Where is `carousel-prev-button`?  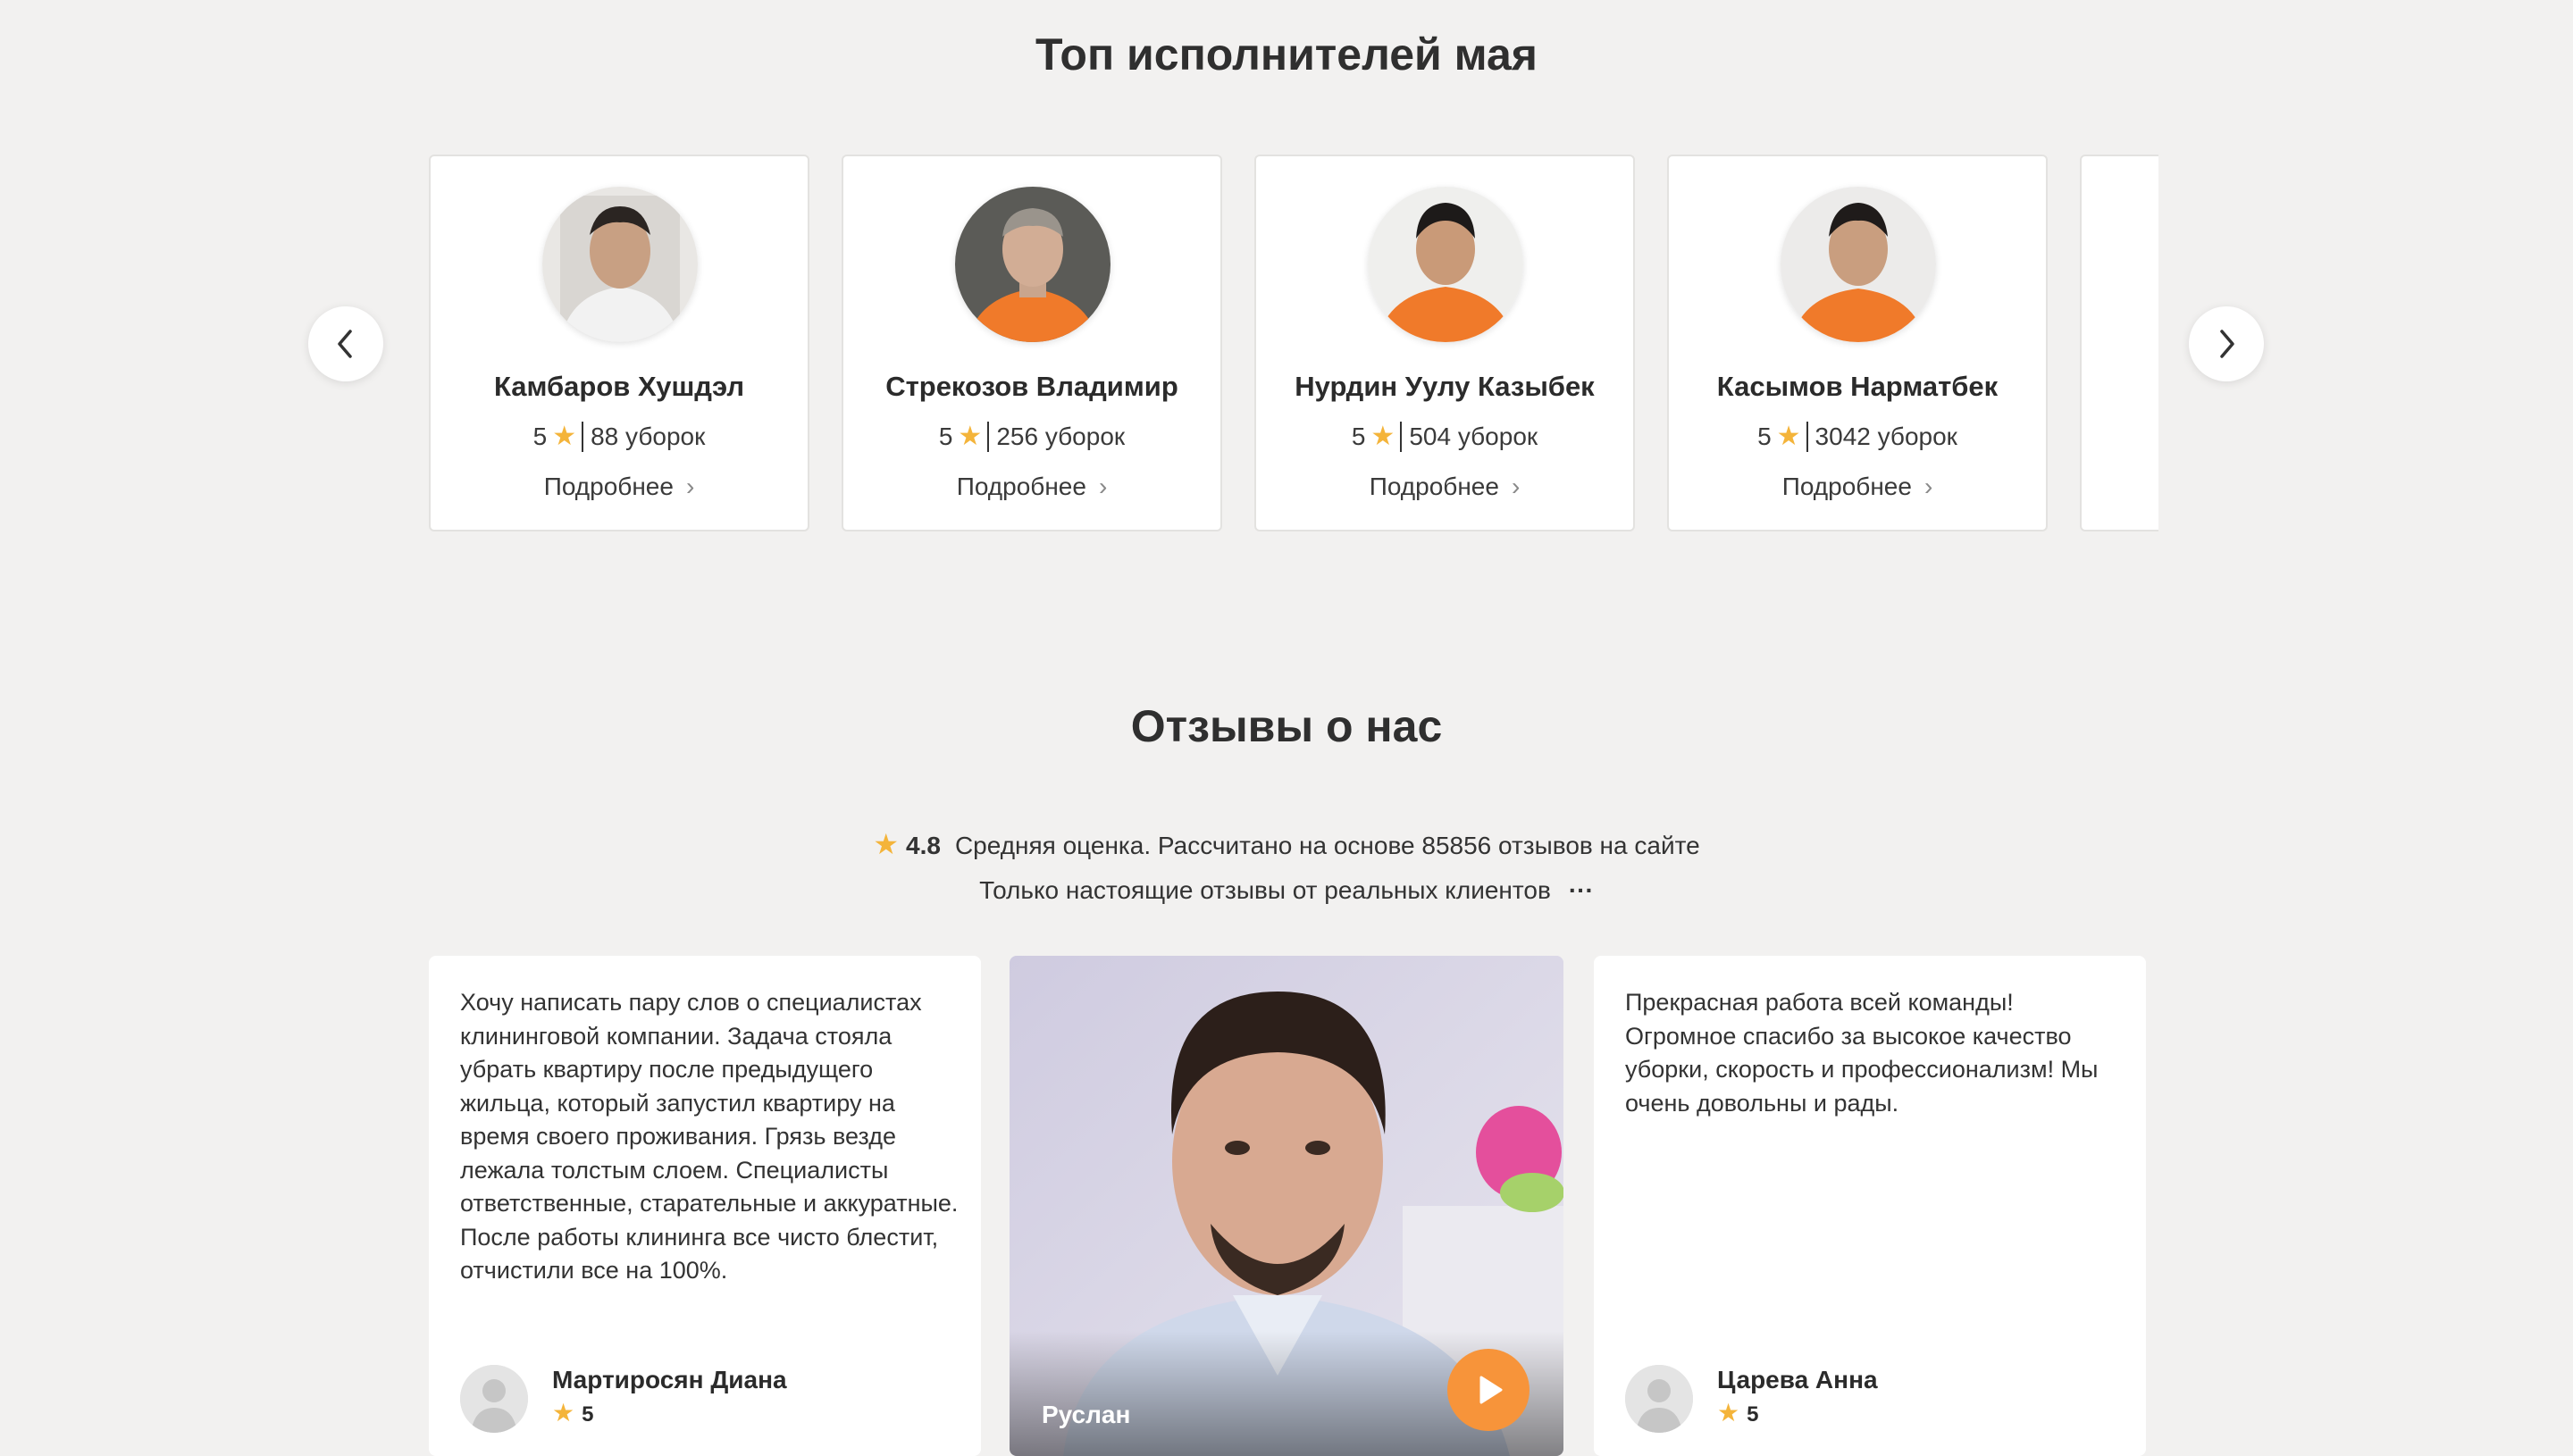
carousel-prev-button is located at coordinates (345, 343).